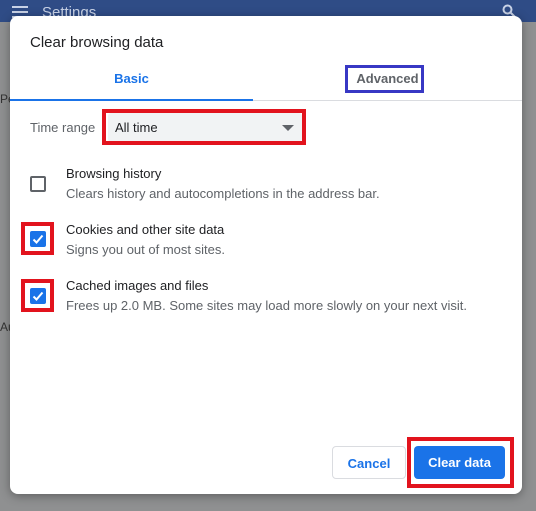 The width and height of the screenshot is (536, 511). I want to click on tab-bar: Basic Advanced, so click(266, 83).